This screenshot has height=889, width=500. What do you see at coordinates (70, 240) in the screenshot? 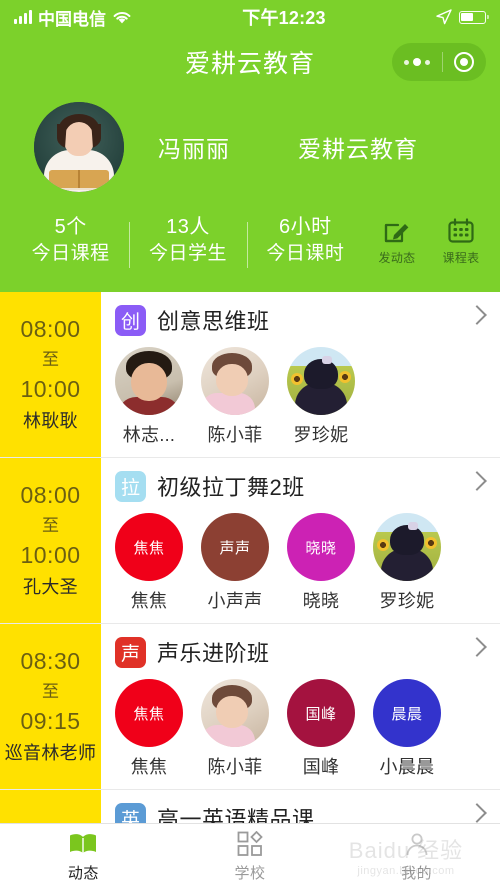
I see `stat-today-courses: 5个 今日课程` at bounding box center [70, 240].